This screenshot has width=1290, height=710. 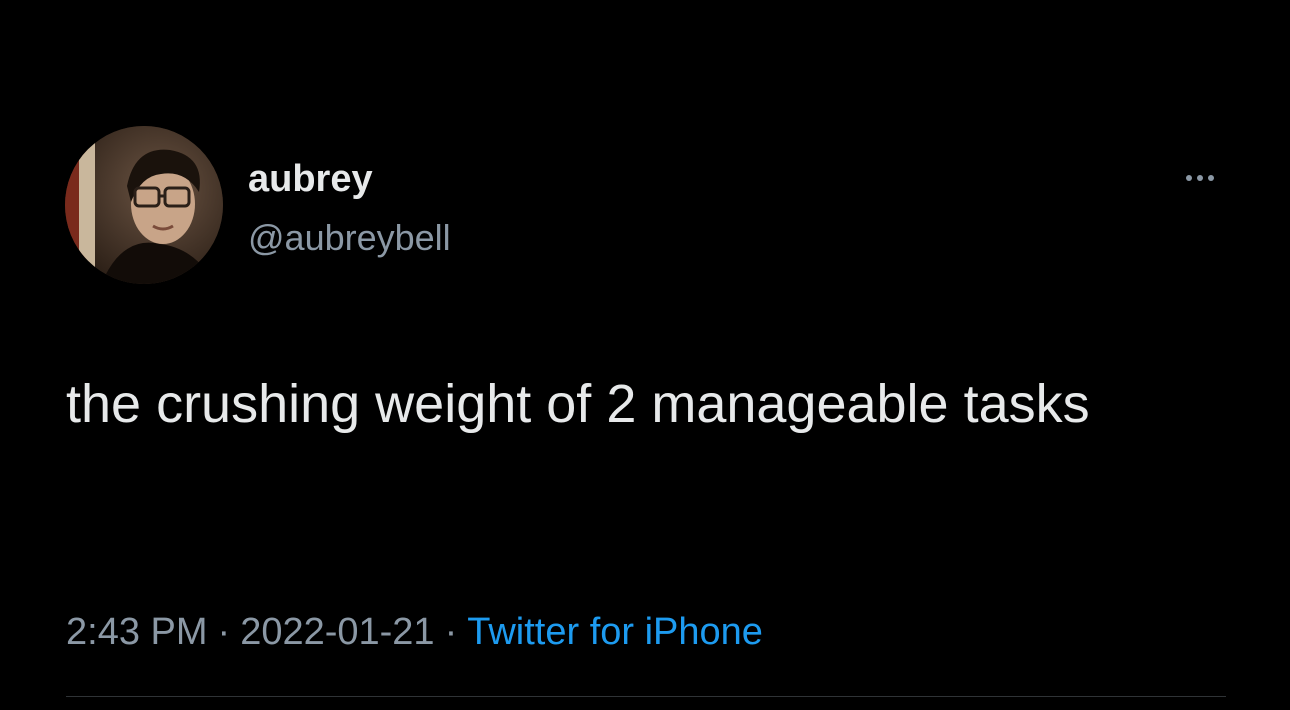 I want to click on tweet-source-link: Twitter for iPhone, so click(x=615, y=632).